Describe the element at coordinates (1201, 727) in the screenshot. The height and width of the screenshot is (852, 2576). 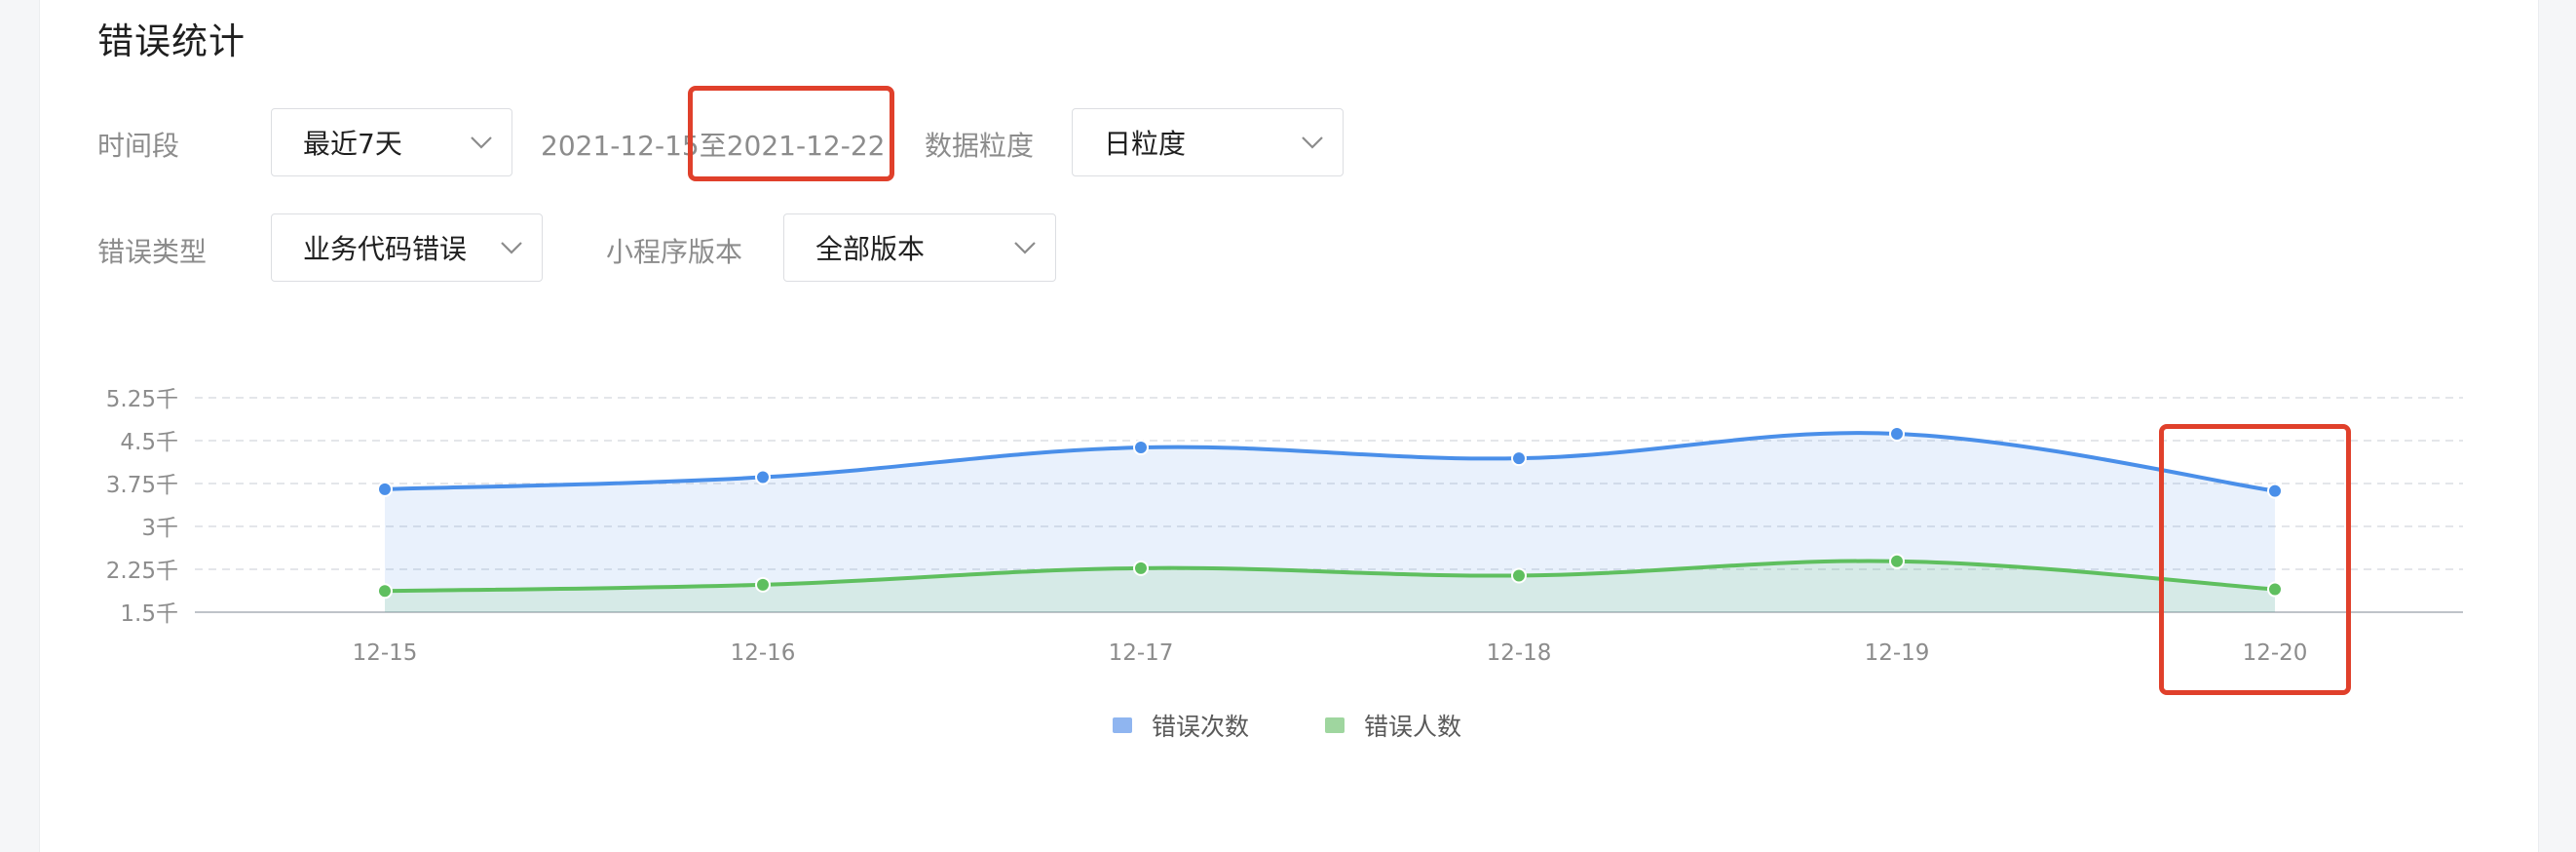
I see `legend-label: 错误次数` at that location.